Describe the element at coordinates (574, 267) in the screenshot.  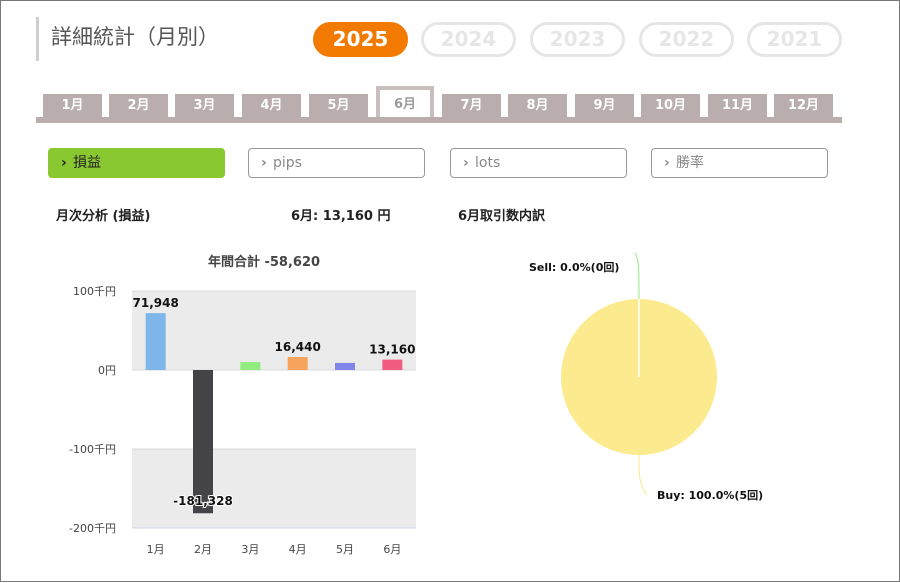
I see `pie-label-sell: Sell: 0.0%(0回)` at that location.